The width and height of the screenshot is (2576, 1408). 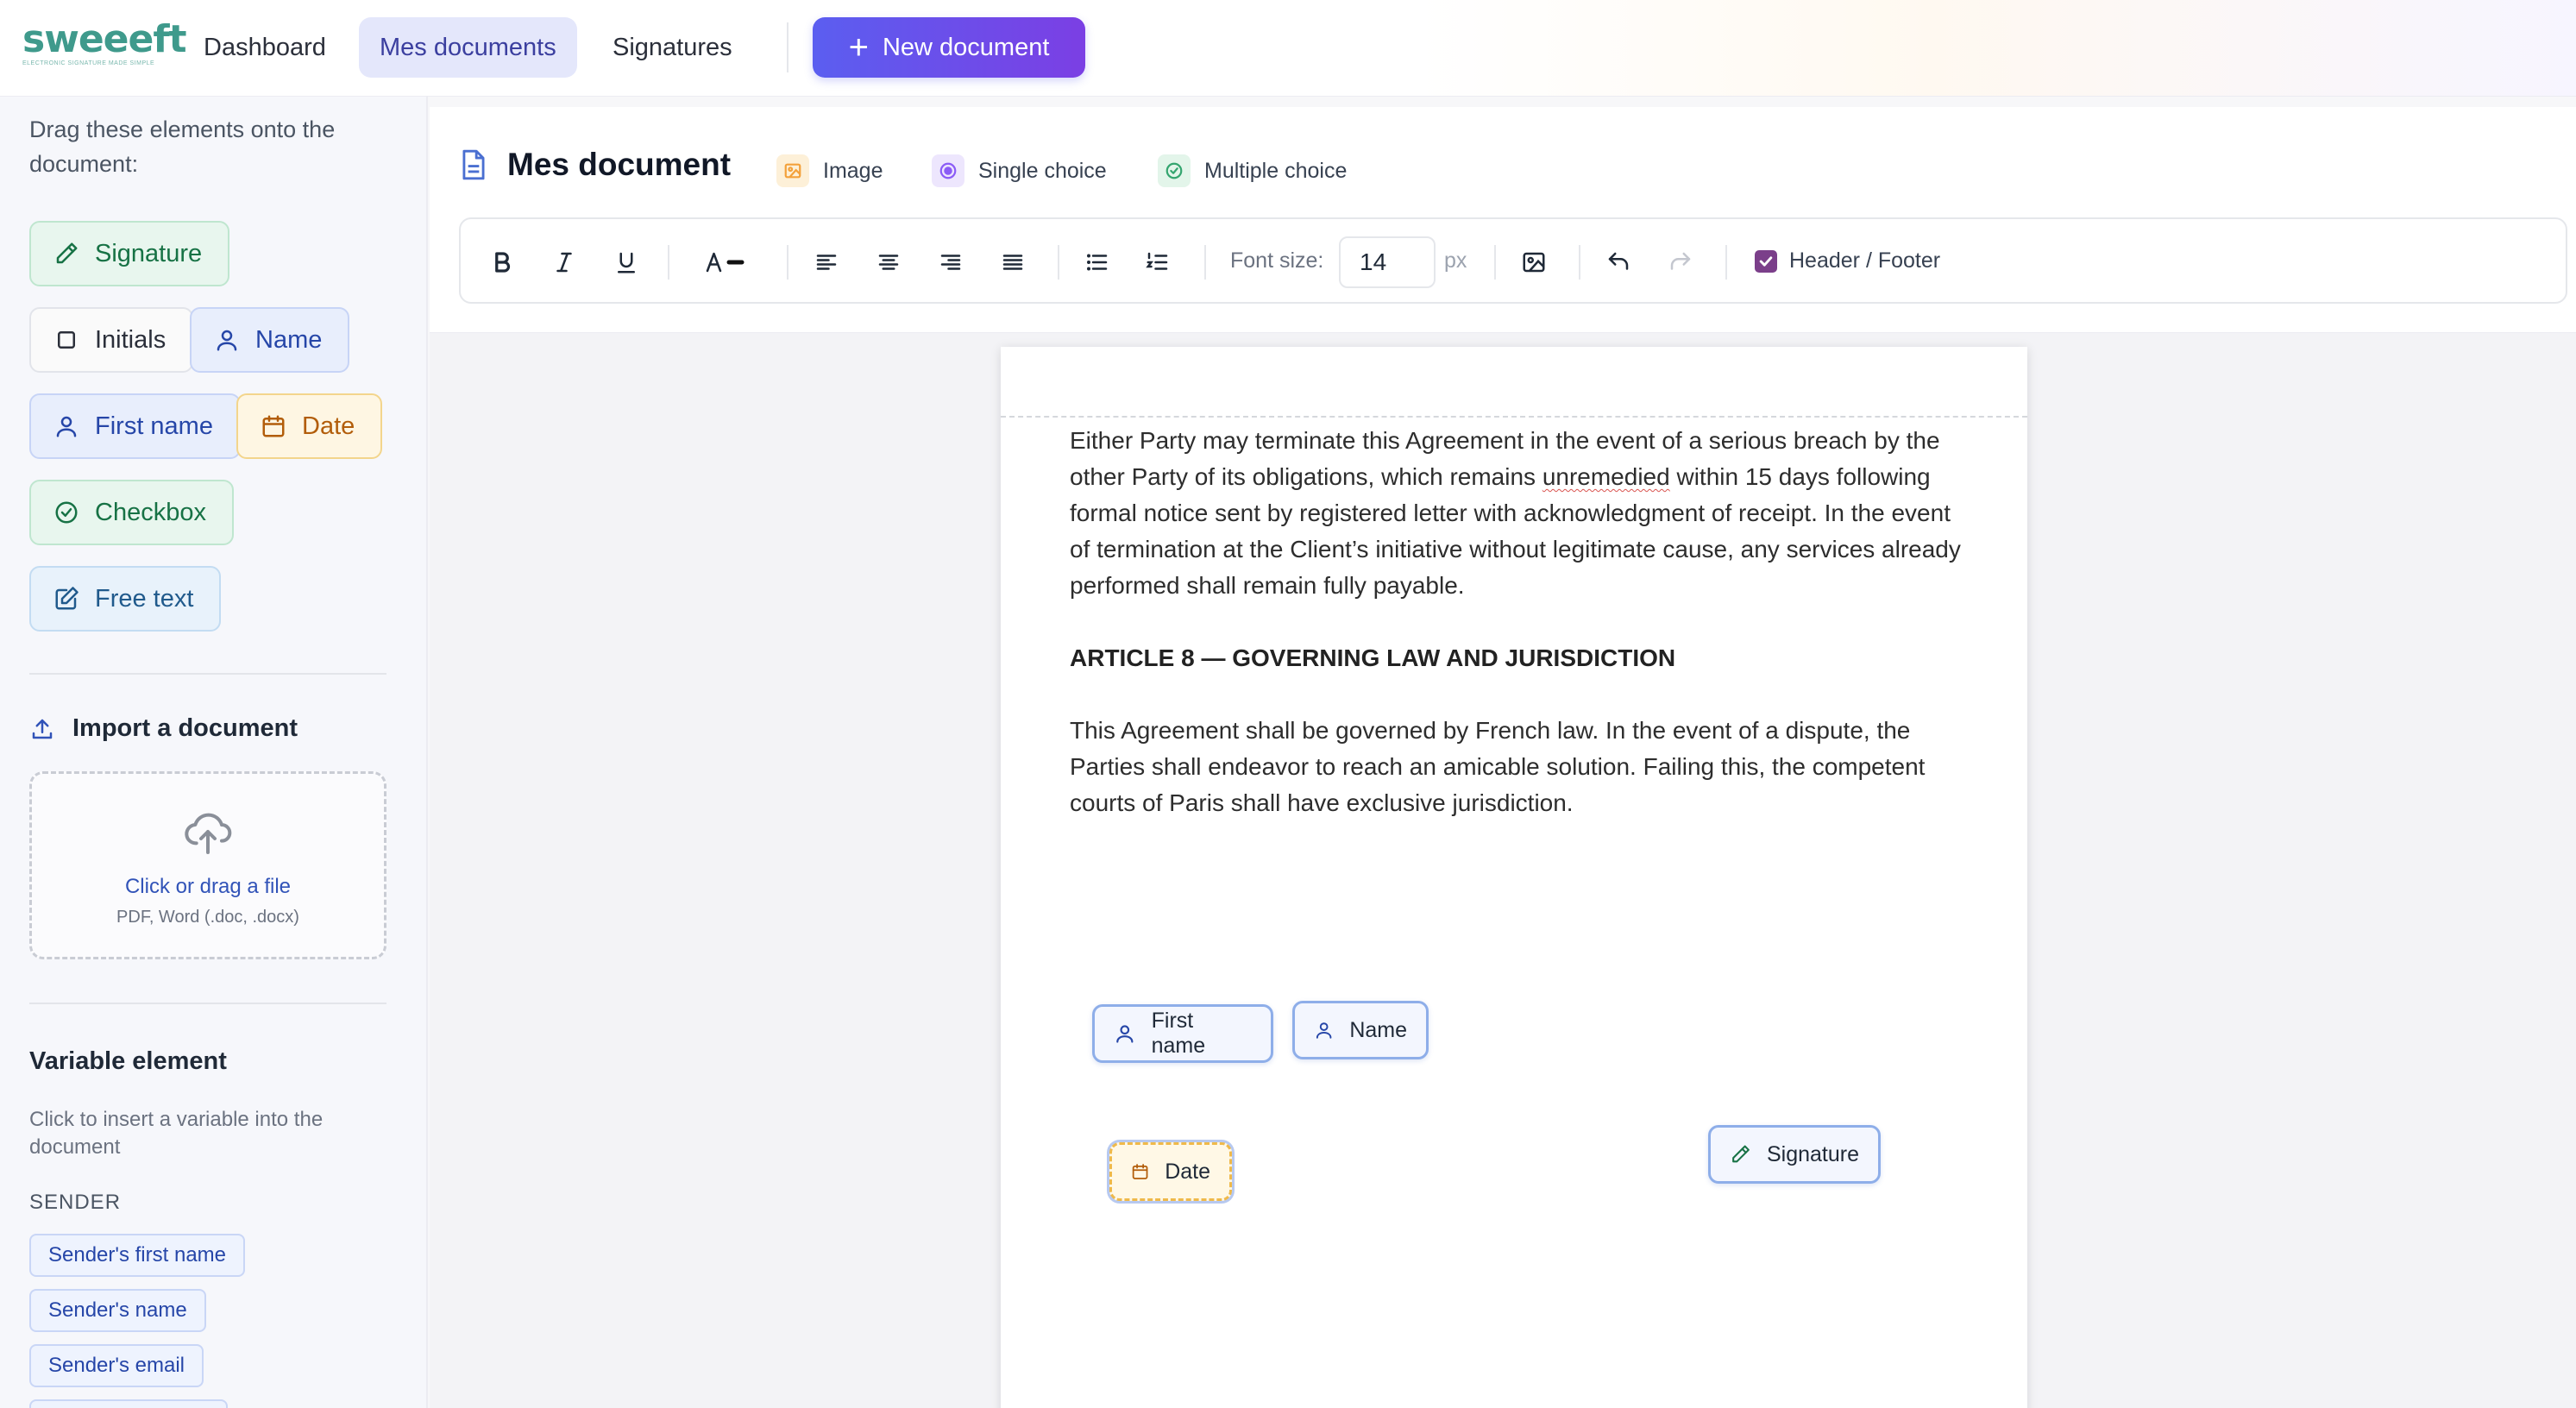 I want to click on header-footer-checkbox, so click(x=1766, y=262).